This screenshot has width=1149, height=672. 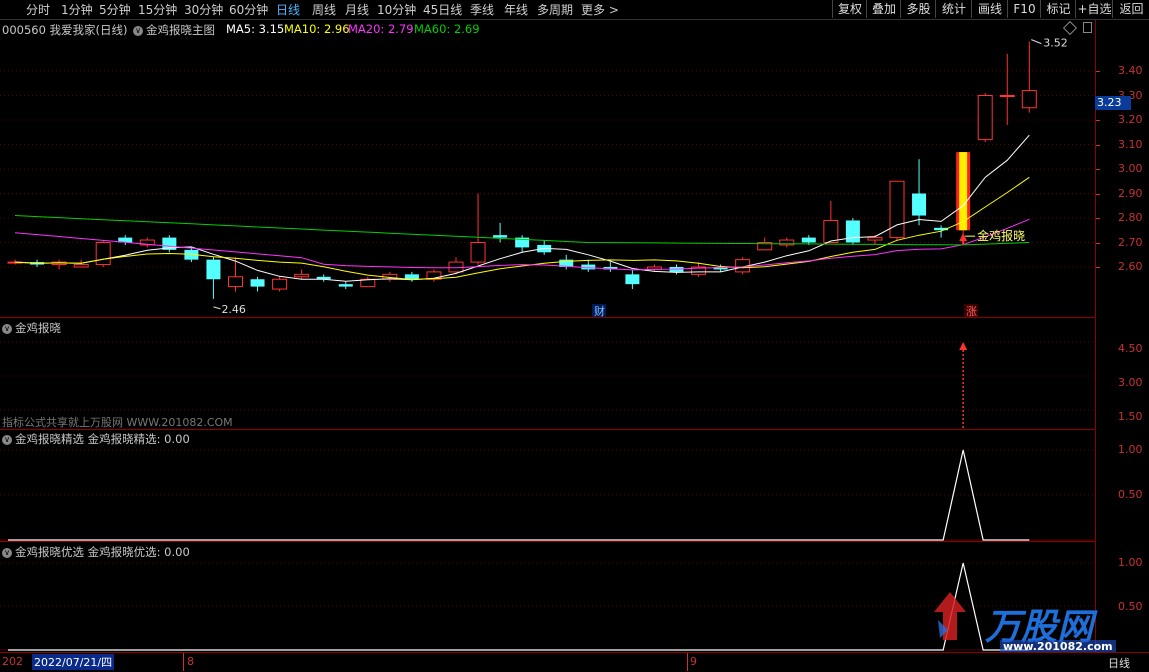 I want to click on toolbar-button: 多股, so click(x=918, y=9).